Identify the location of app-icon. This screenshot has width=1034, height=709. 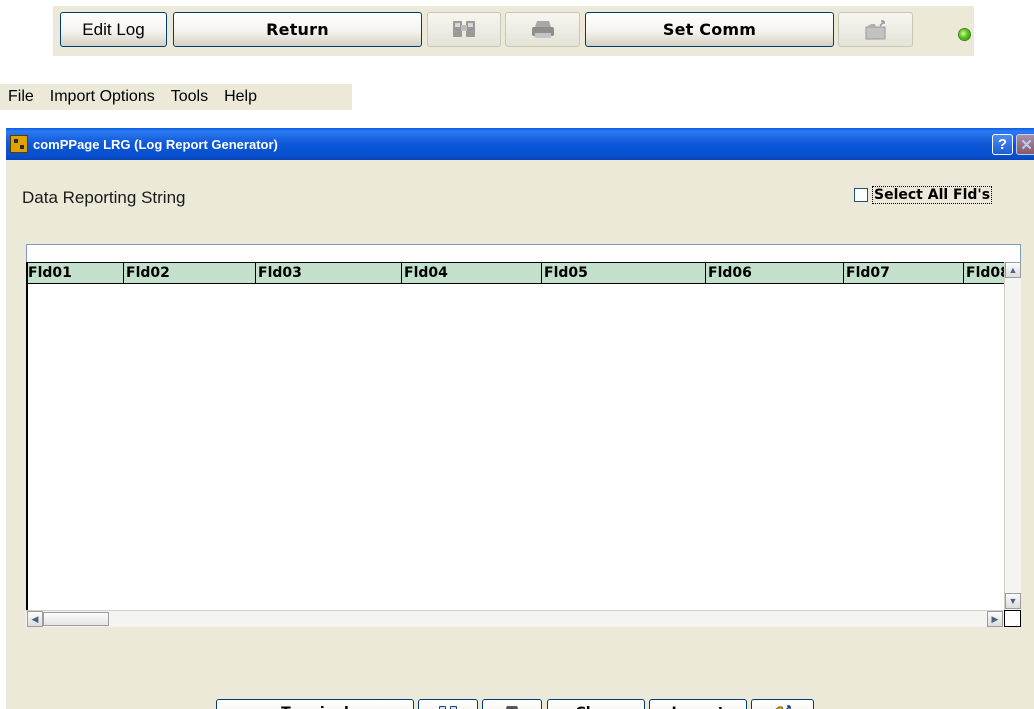
(19, 144).